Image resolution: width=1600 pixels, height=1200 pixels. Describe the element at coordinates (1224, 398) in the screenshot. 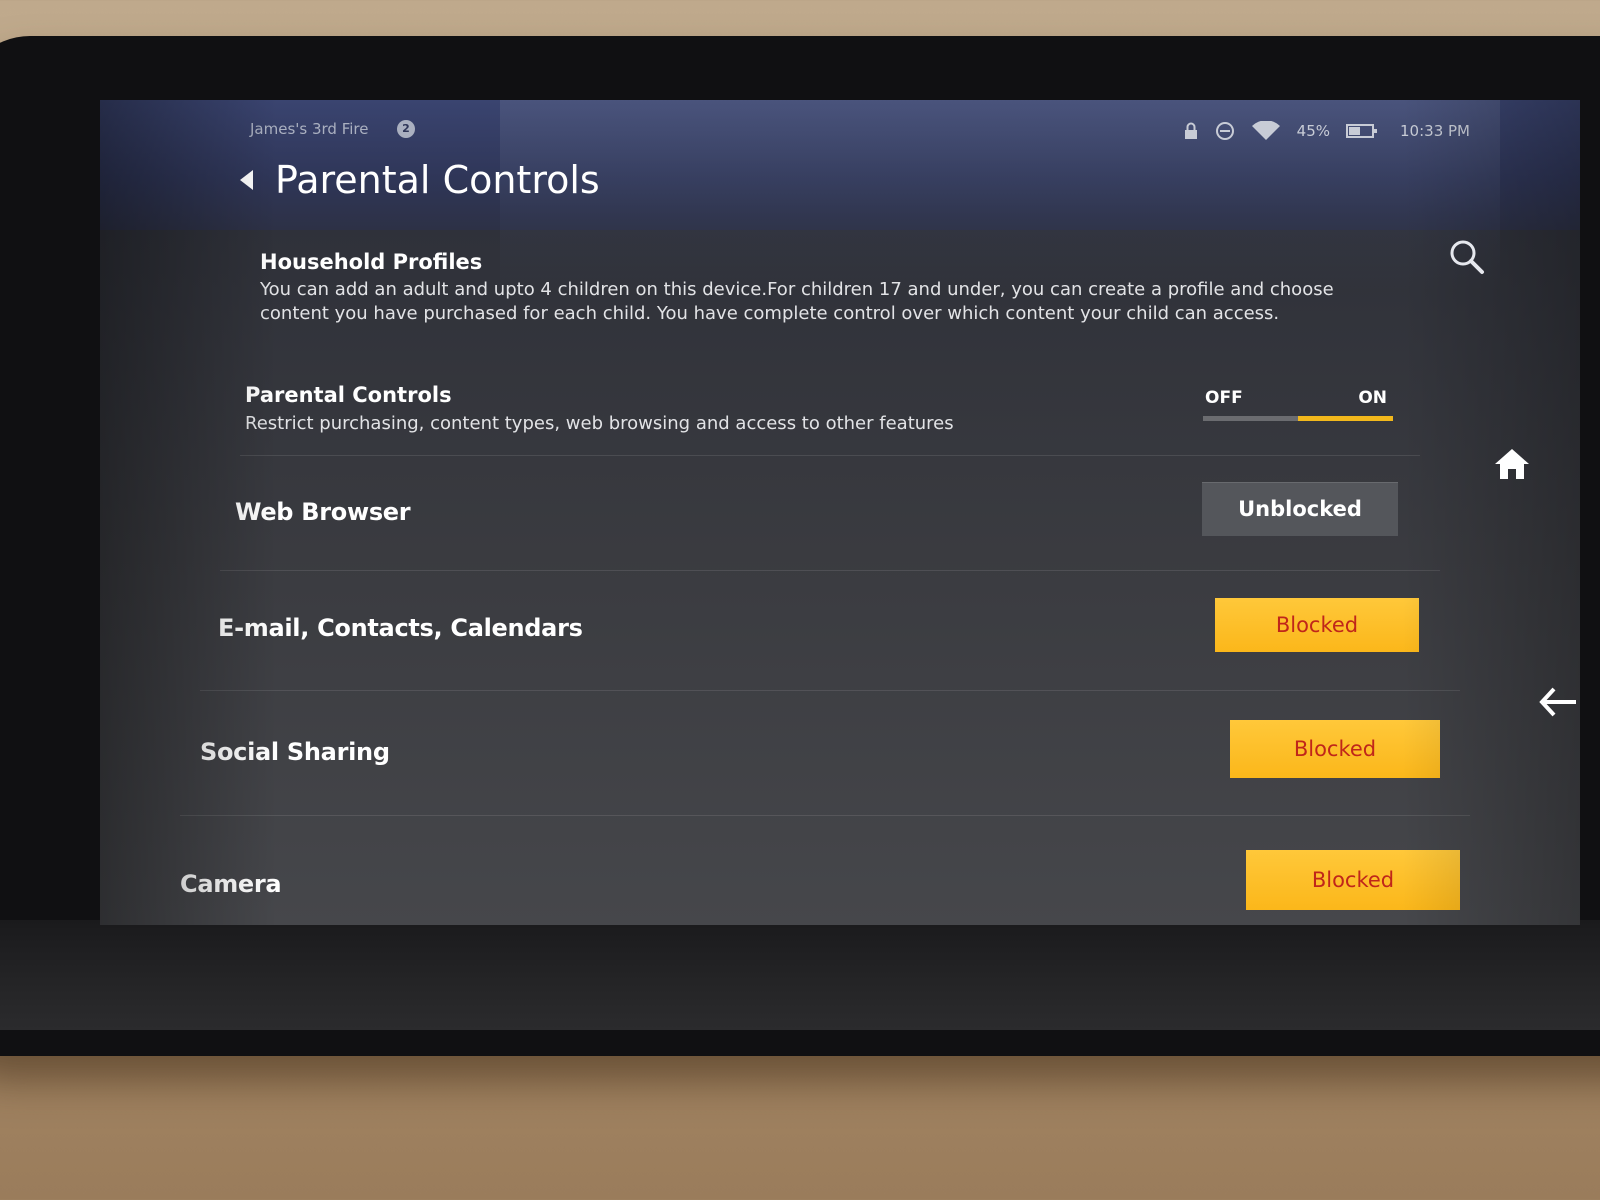

I see `toggle-off-label: OFF` at that location.